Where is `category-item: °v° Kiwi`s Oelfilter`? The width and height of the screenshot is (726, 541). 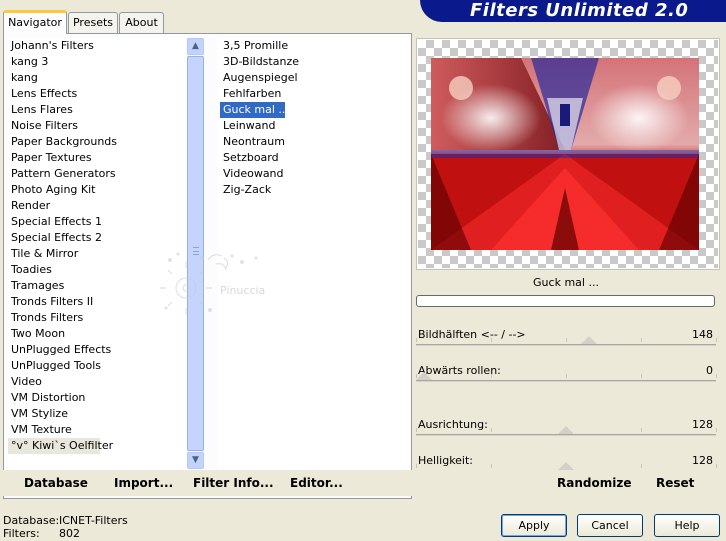 category-item: °v° Kiwi`s Oelfilter is located at coordinates (60, 446).